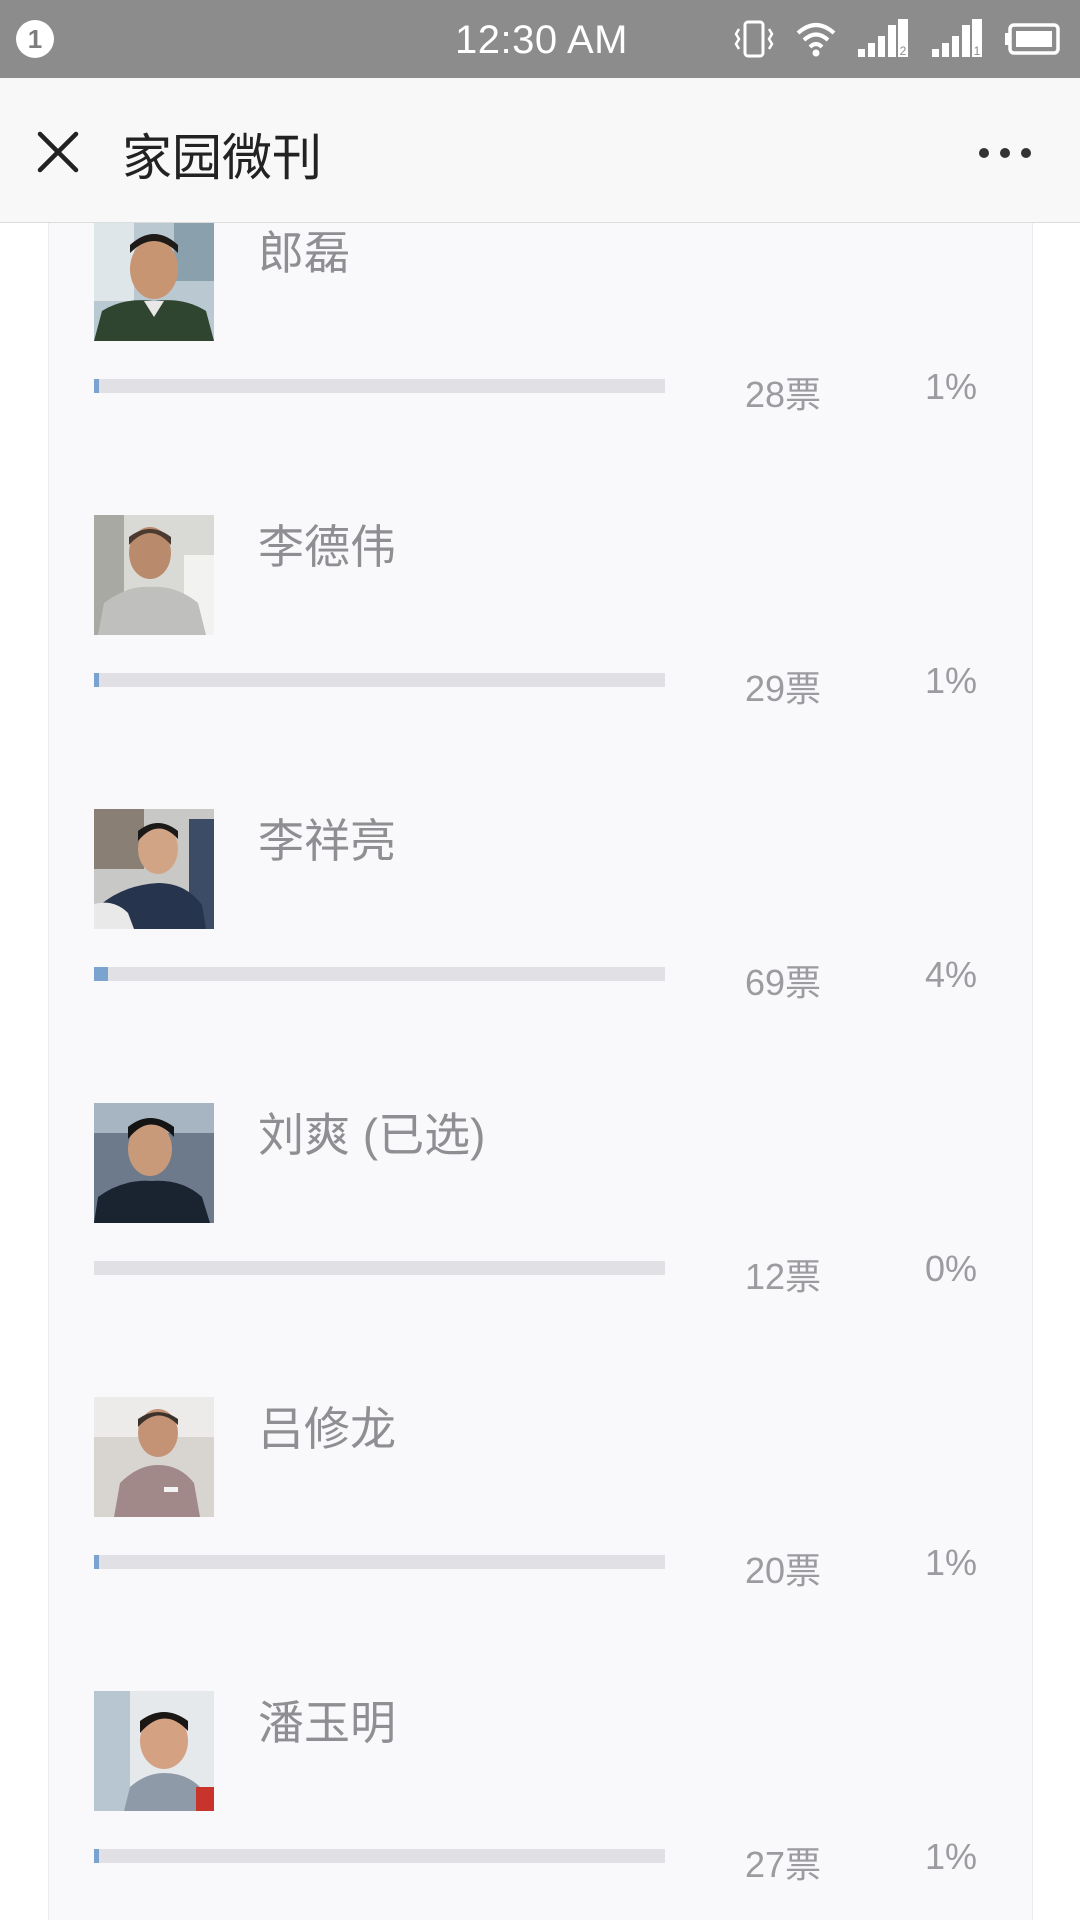  I want to click on more-menu-button, so click(1005, 153).